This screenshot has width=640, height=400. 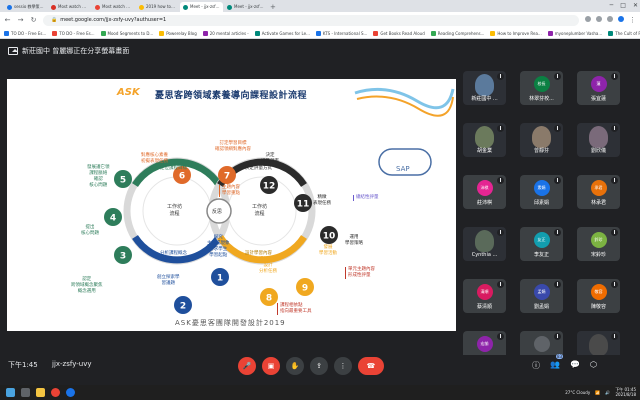 What do you see at coordinates (55, 392) in the screenshot?
I see `chrome-icon` at bounding box center [55, 392].